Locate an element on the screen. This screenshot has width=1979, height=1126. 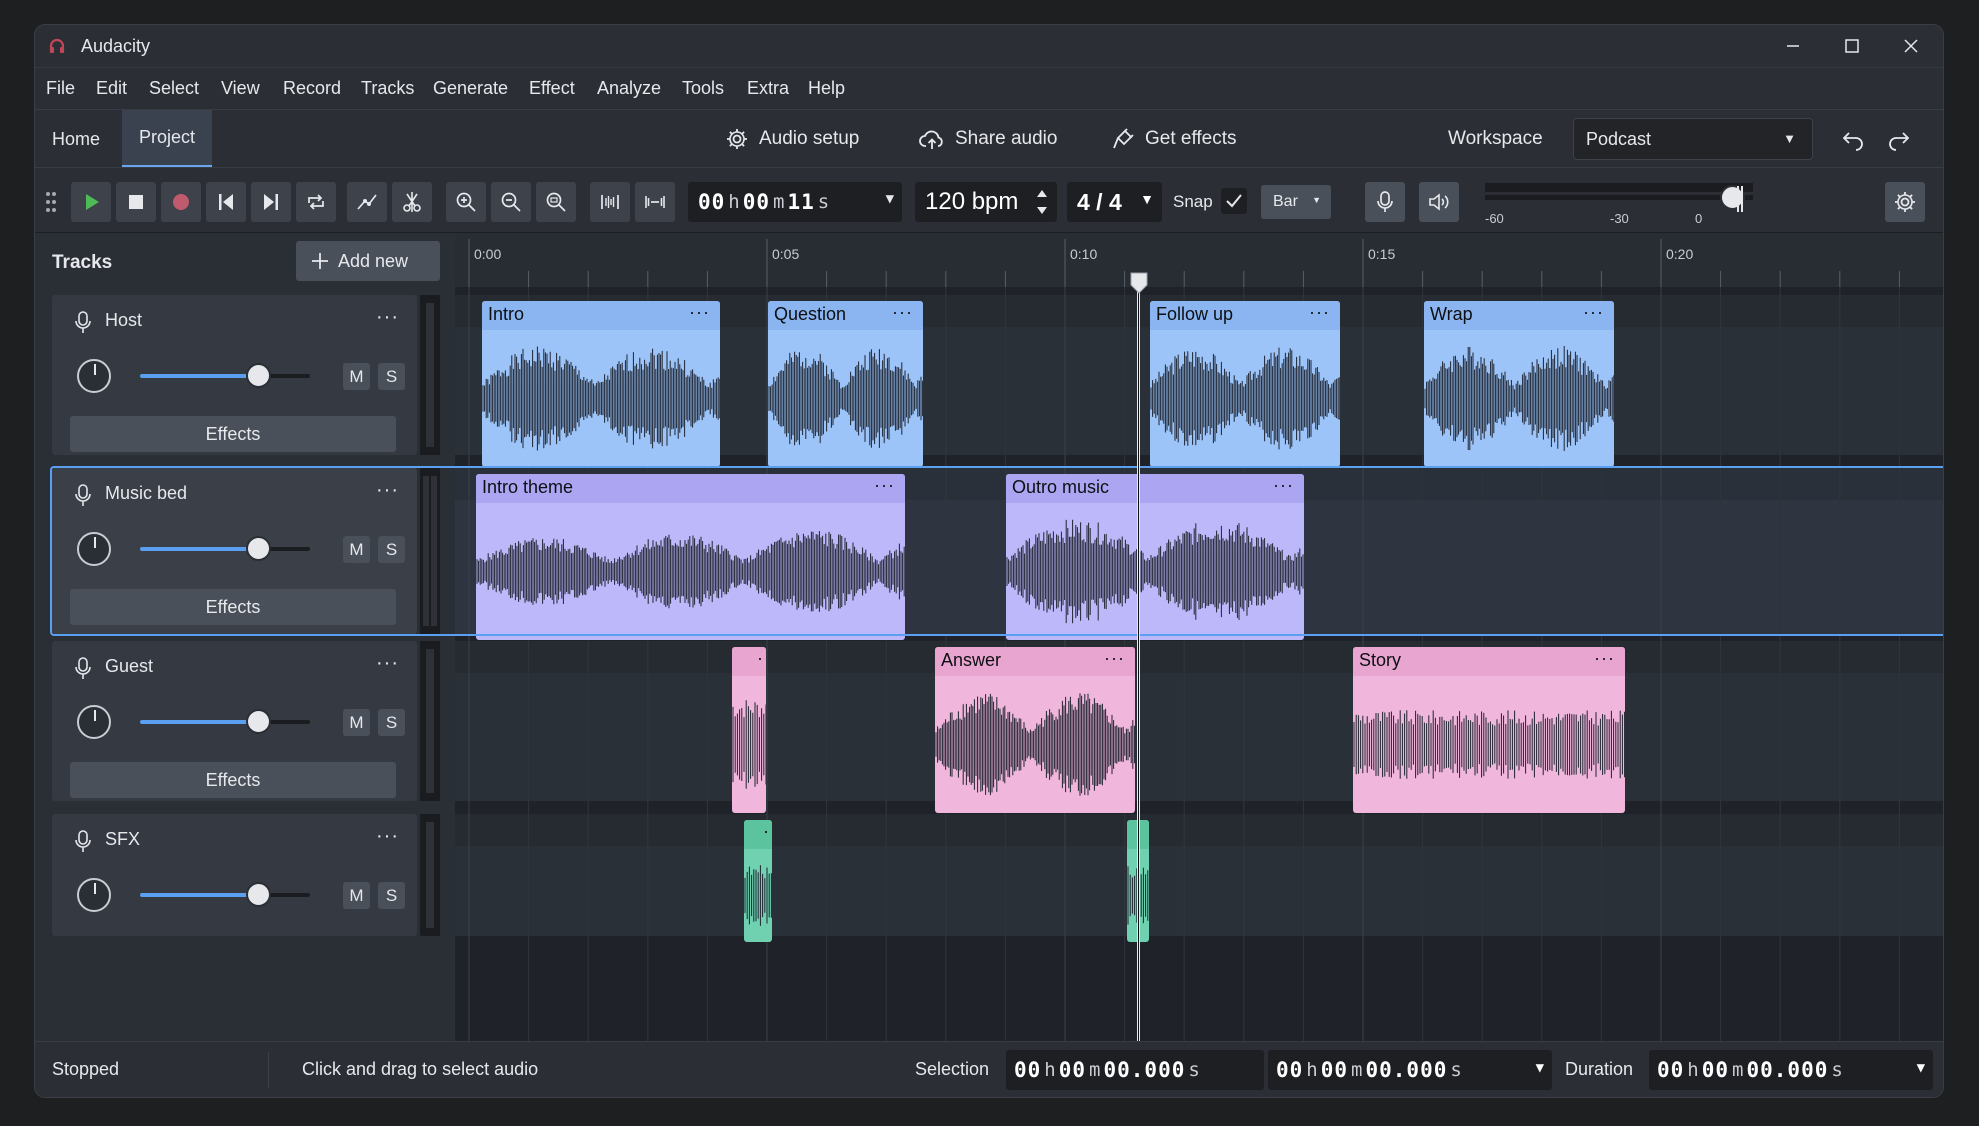
maximize-button is located at coordinates (1852, 46).